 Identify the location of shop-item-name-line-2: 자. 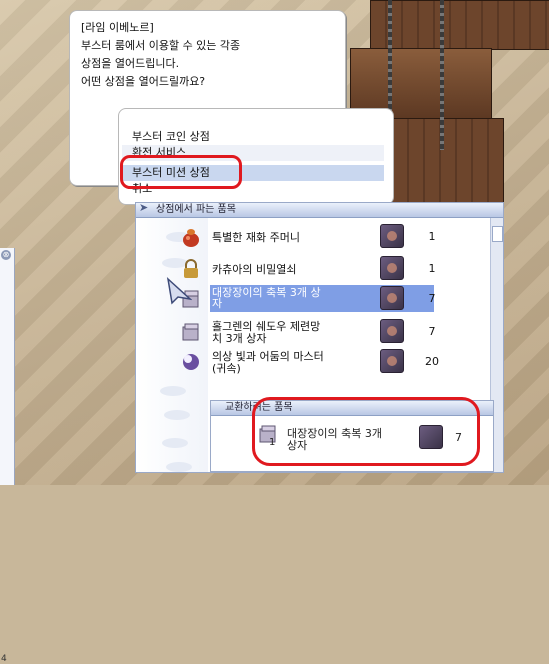
(217, 303).